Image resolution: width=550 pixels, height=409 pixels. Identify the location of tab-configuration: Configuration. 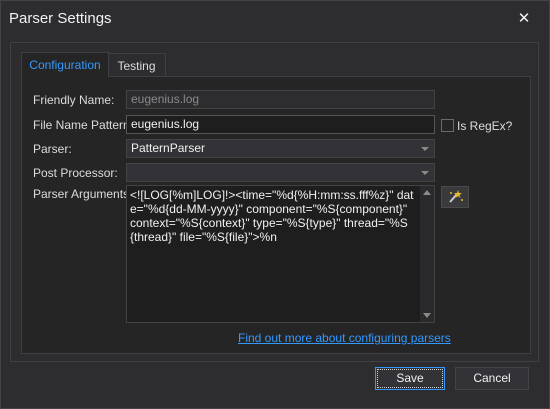
(65, 64).